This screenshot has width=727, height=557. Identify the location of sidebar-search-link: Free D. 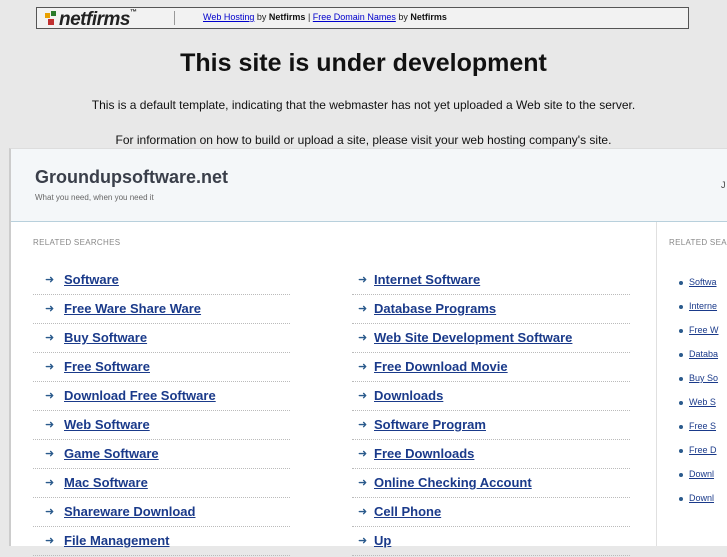
(703, 450).